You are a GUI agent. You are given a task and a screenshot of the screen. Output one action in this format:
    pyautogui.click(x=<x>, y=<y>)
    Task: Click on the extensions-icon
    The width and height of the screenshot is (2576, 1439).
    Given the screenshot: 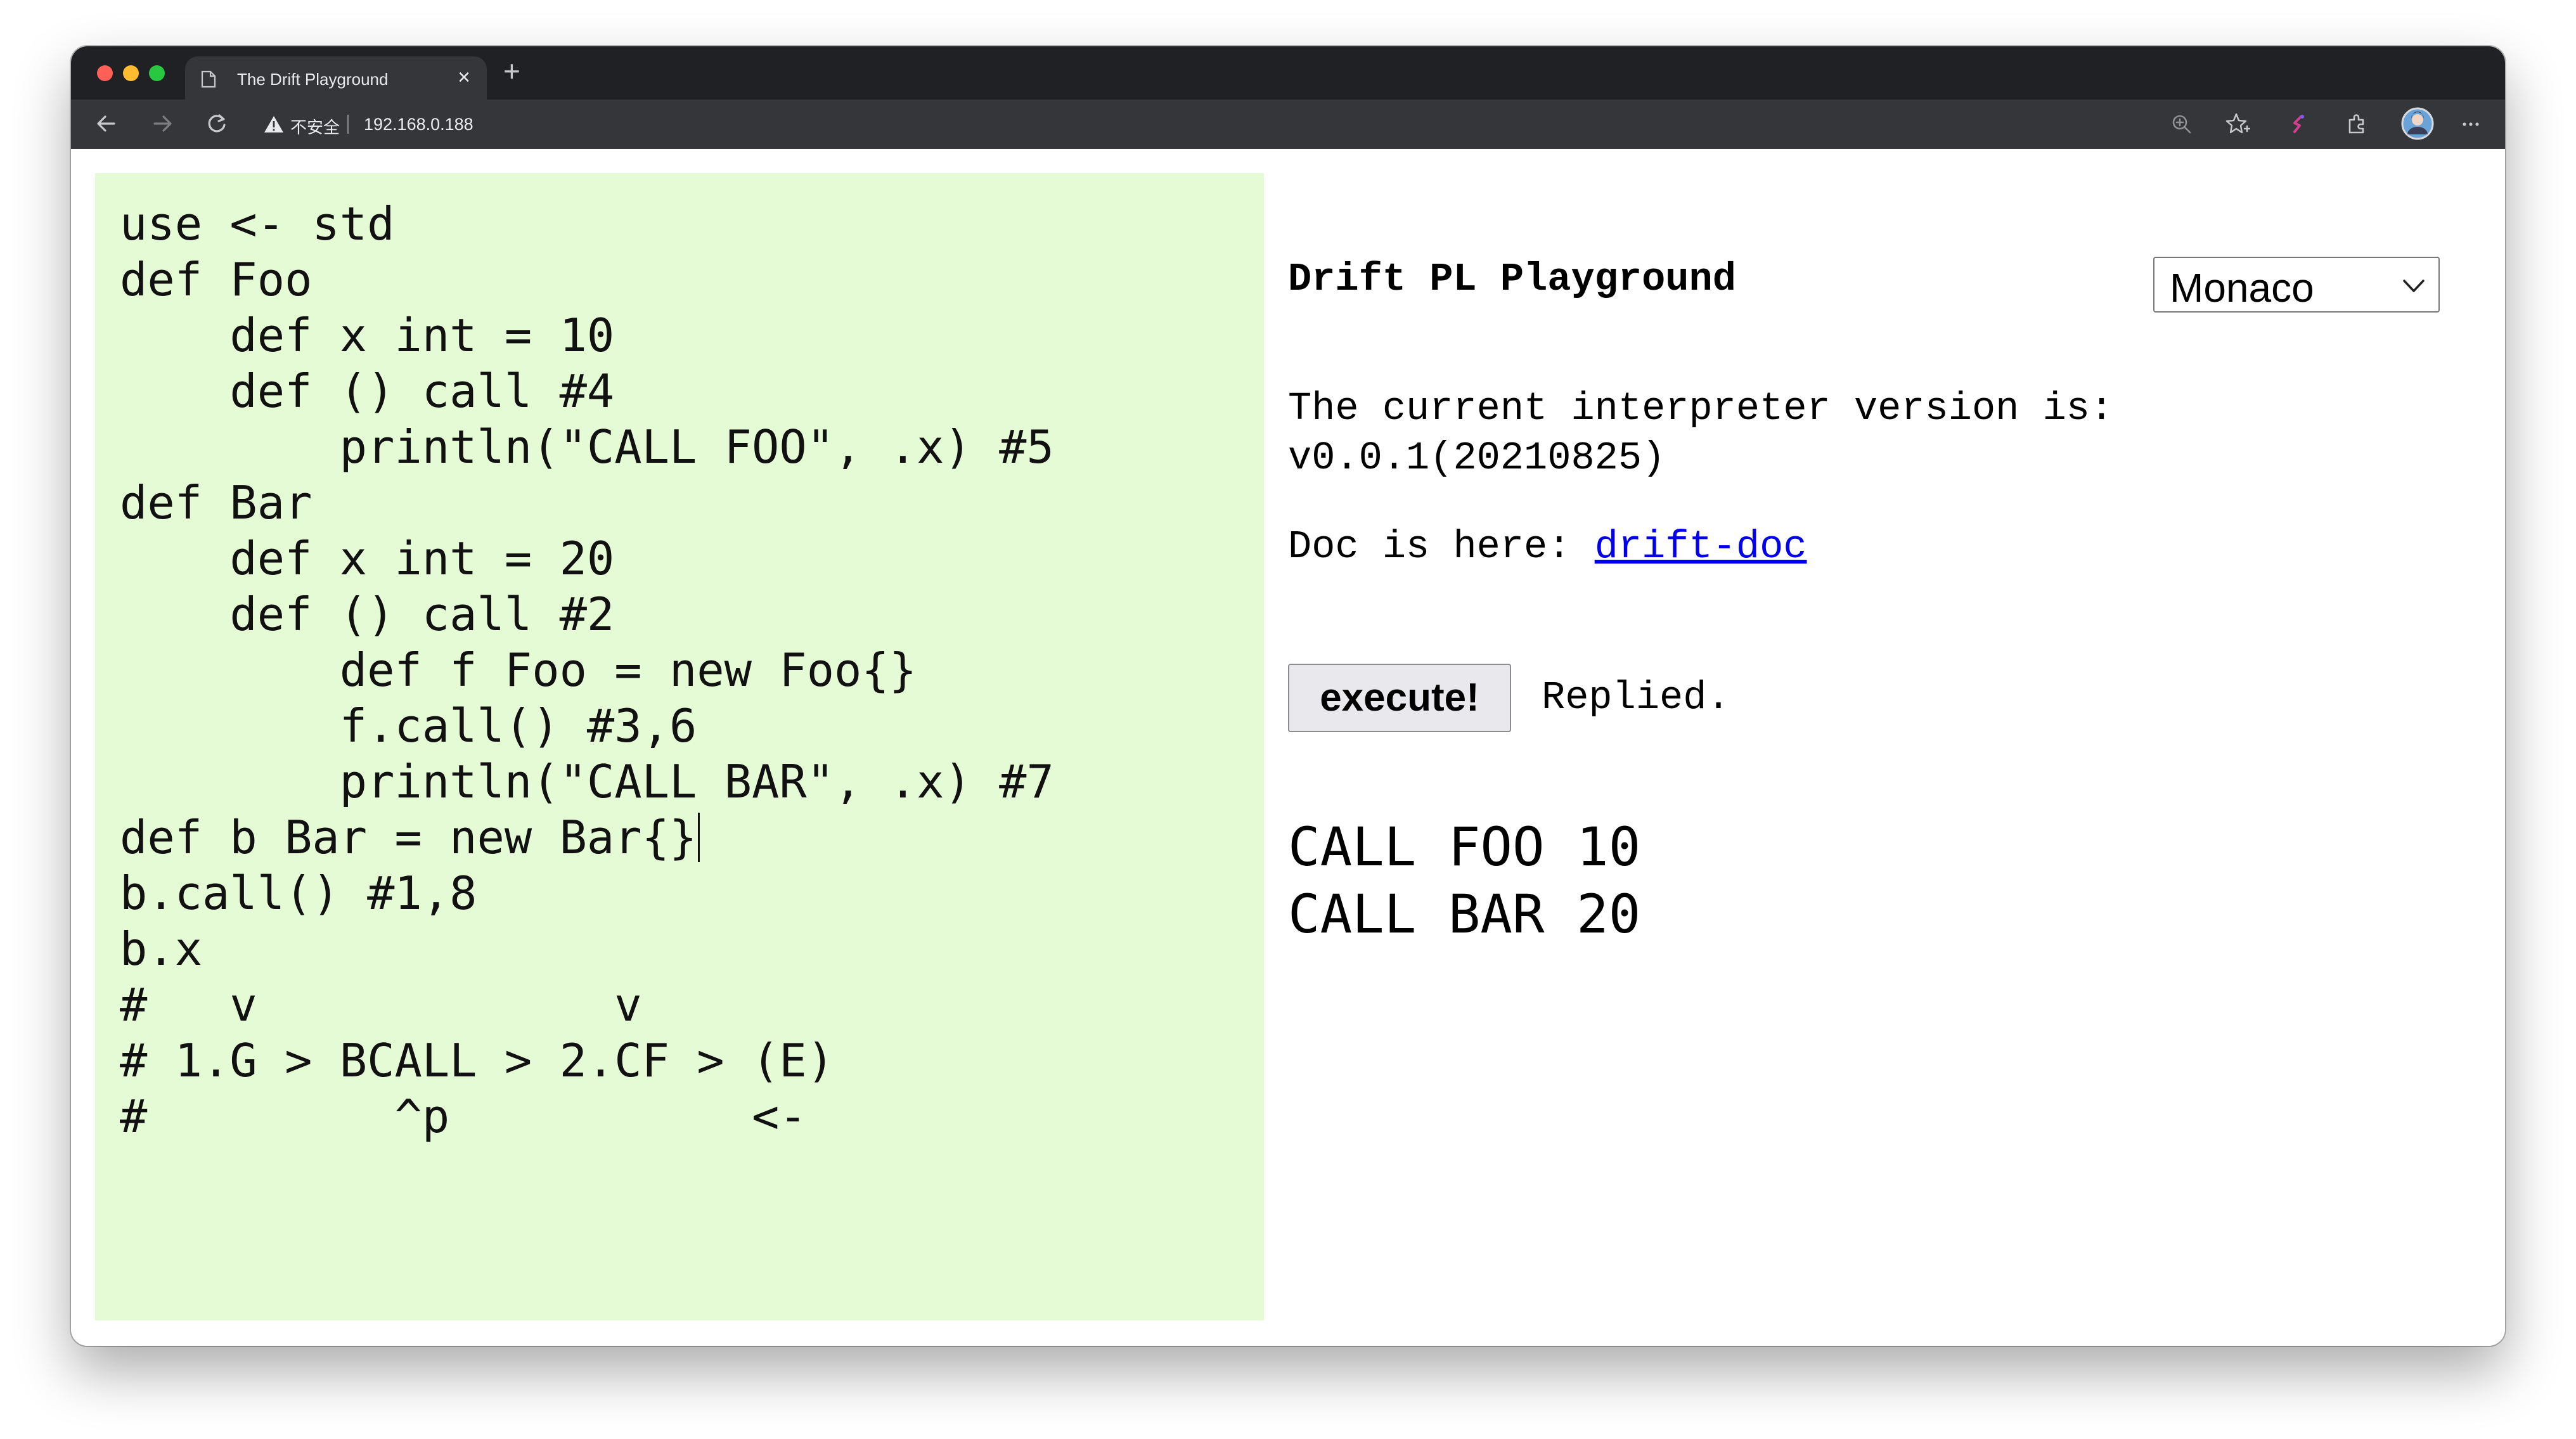 What is the action you would take?
    pyautogui.click(x=2356, y=124)
    